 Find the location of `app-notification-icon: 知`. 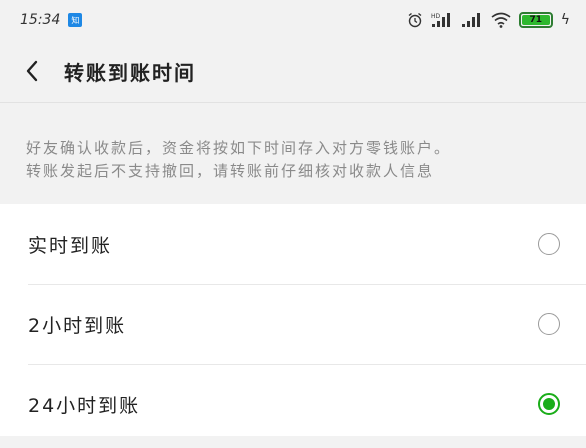

app-notification-icon: 知 is located at coordinates (75, 20).